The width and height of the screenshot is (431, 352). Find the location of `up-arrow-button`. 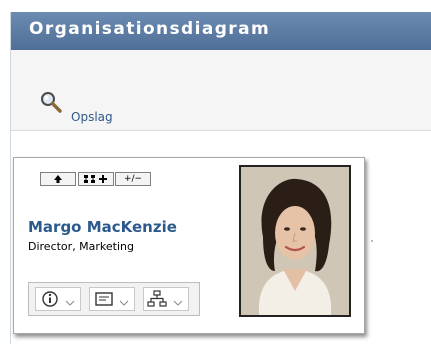

up-arrow-button is located at coordinates (58, 179).